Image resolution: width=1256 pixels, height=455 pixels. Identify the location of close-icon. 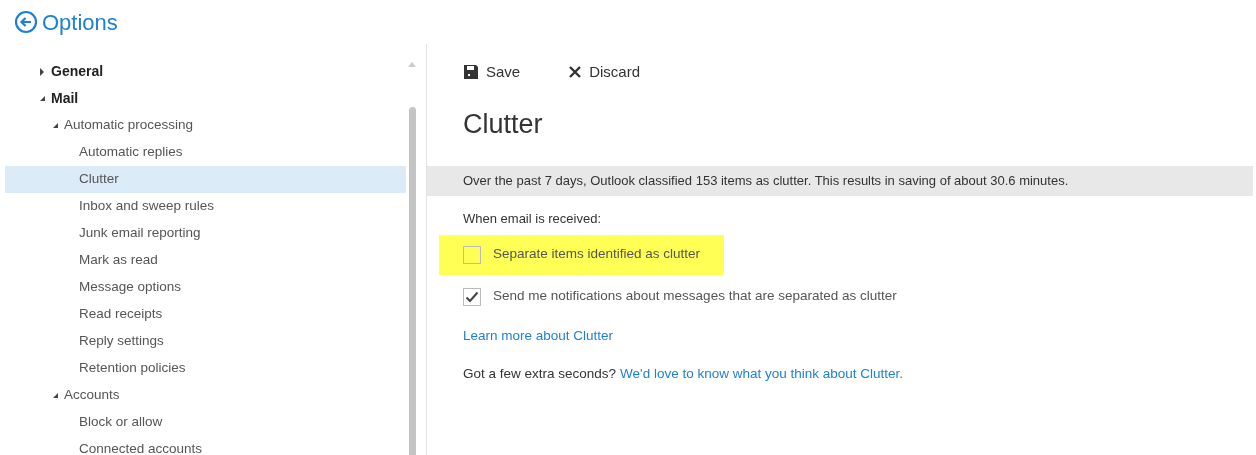
(575, 72).